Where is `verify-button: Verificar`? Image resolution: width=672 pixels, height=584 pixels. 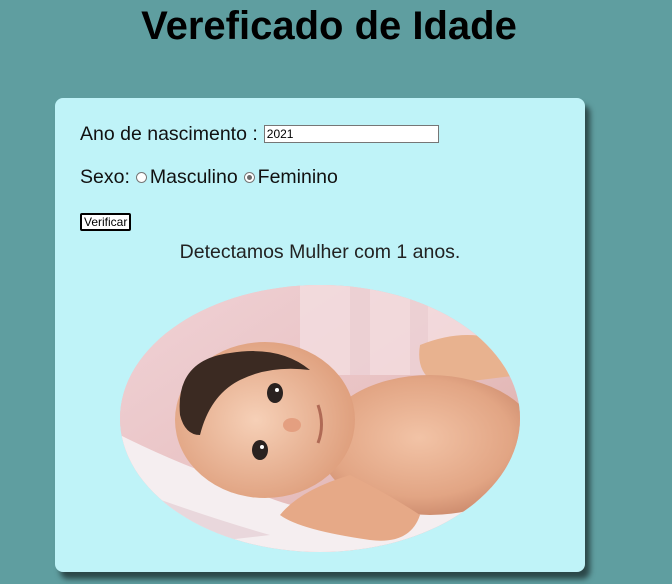
verify-button: Verificar is located at coordinates (106, 222).